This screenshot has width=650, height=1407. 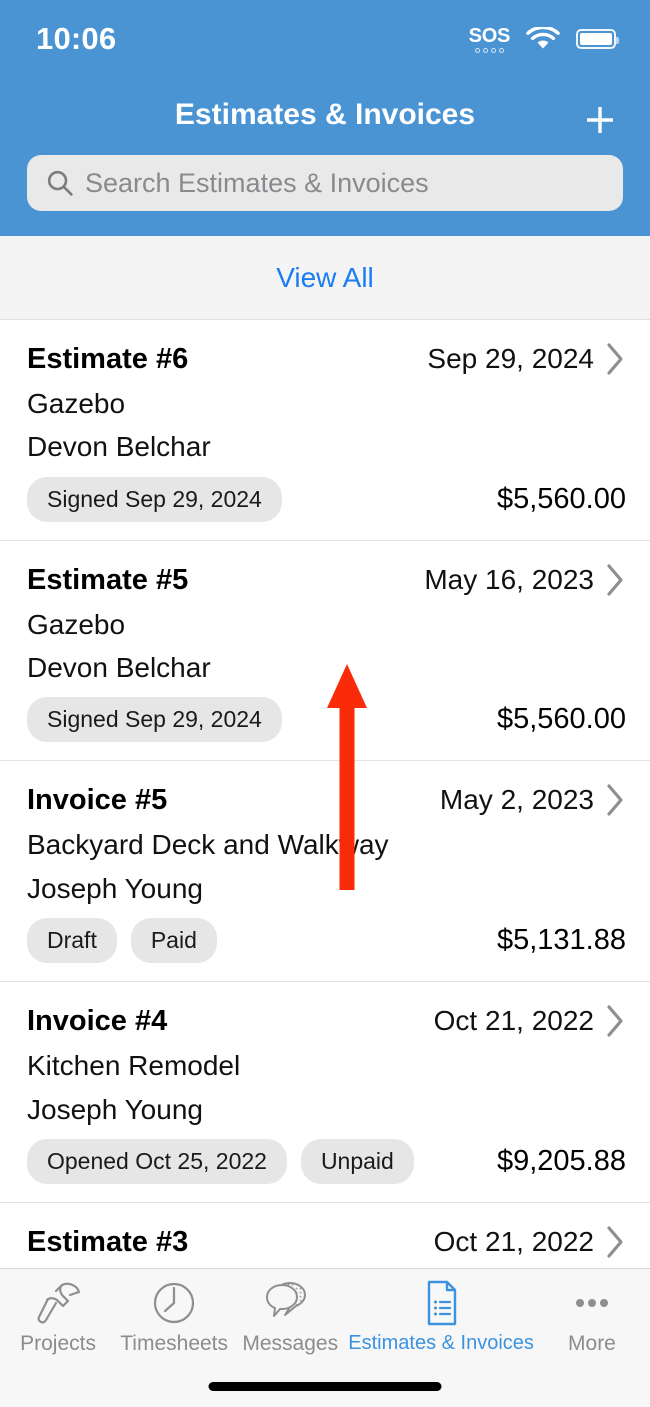 I want to click on list-item-header: Estimate #3 Oct 21, 2022, so click(x=326, y=1242).